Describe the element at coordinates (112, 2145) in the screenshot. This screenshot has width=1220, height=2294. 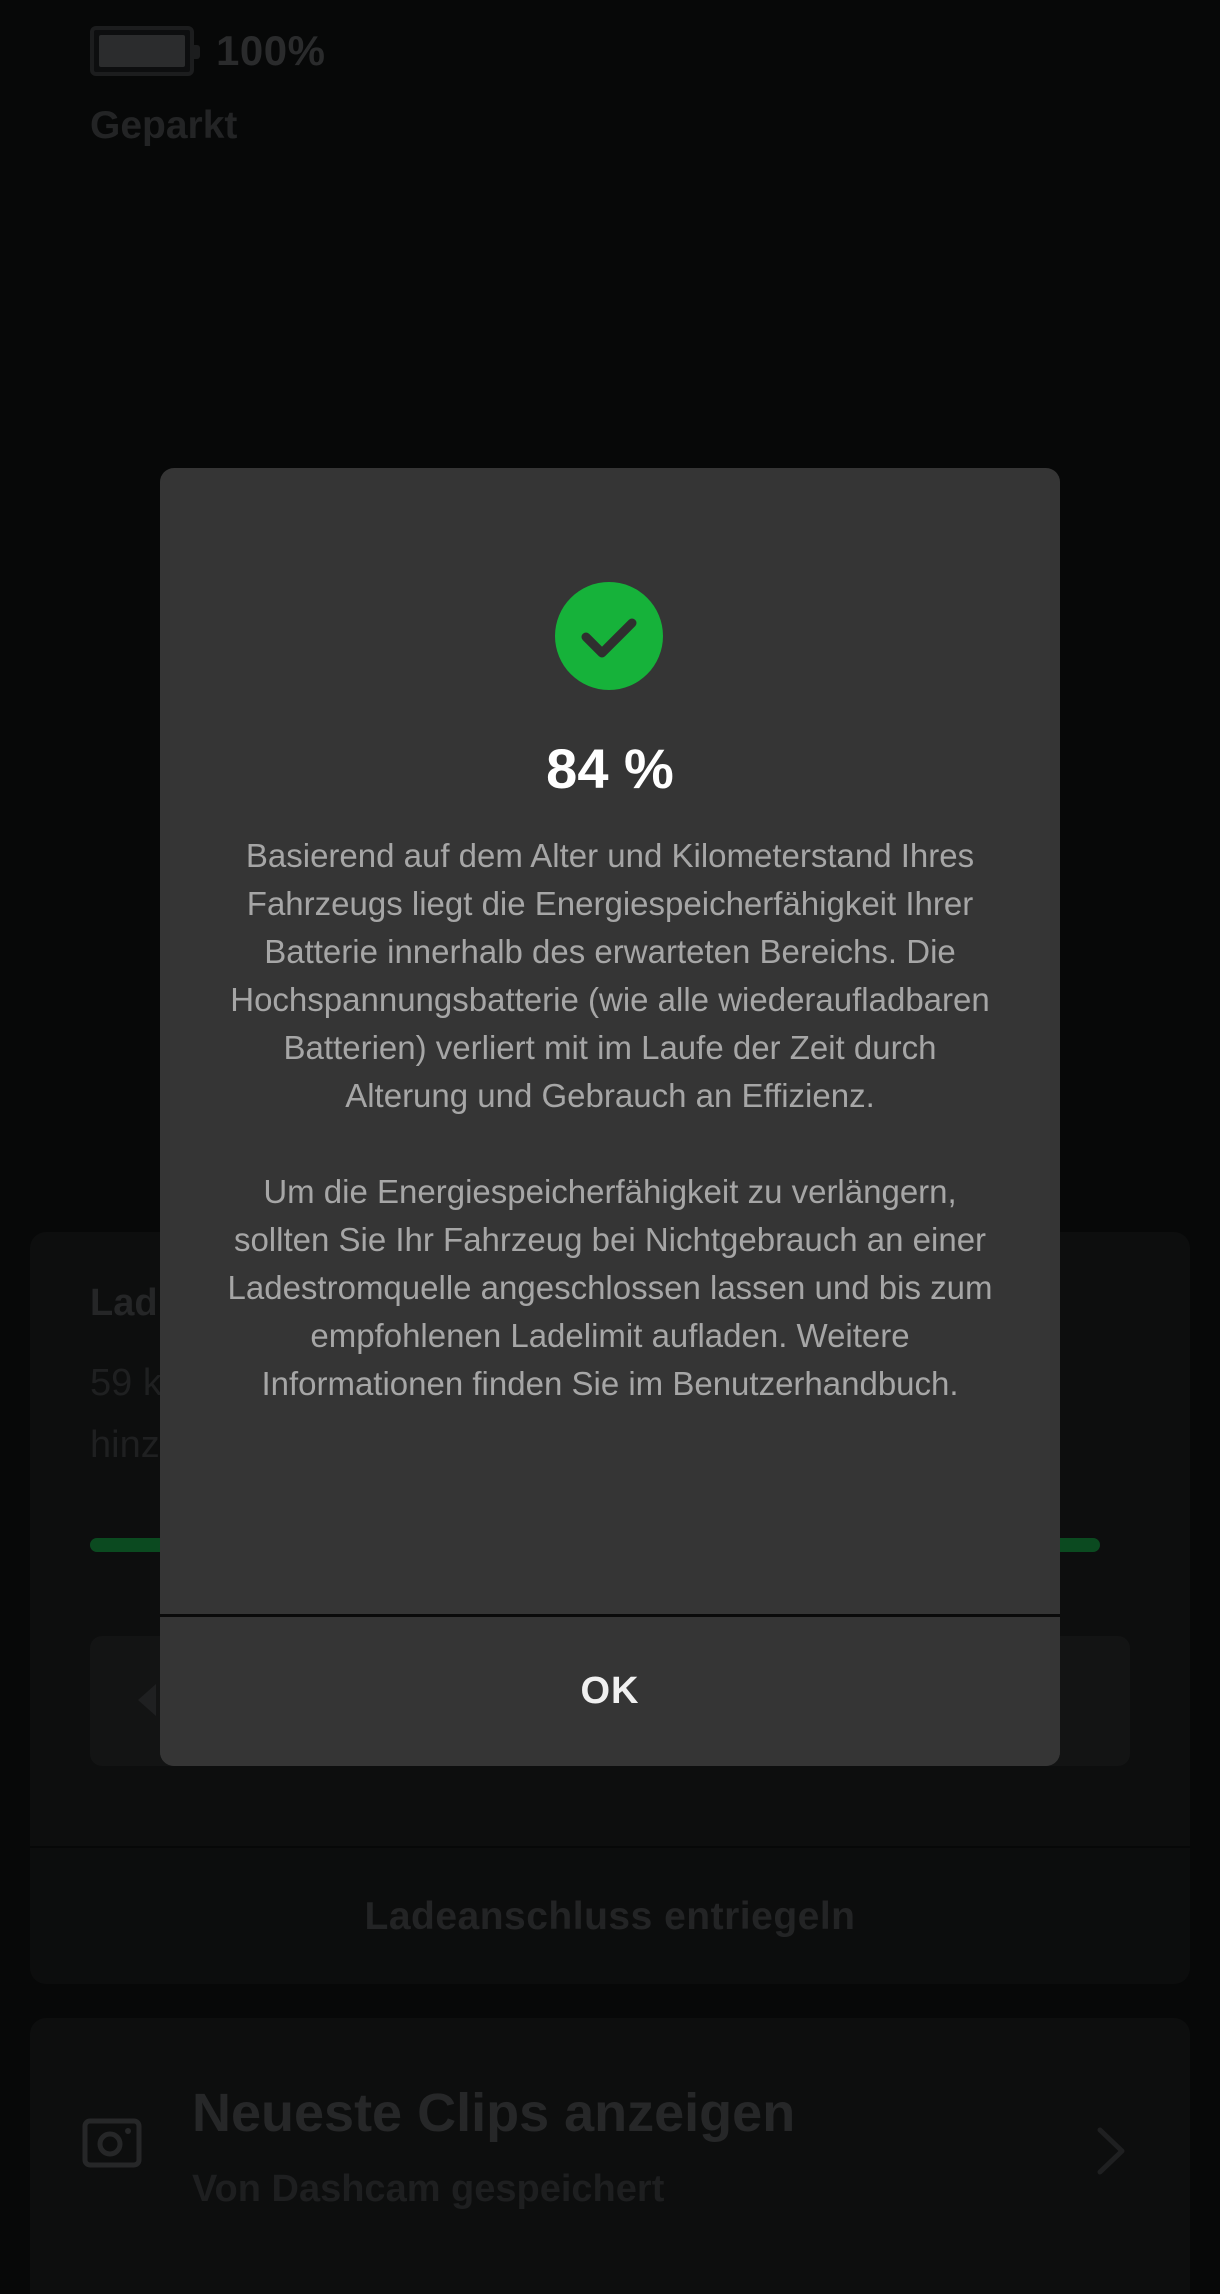
I see `camera-icon` at that location.